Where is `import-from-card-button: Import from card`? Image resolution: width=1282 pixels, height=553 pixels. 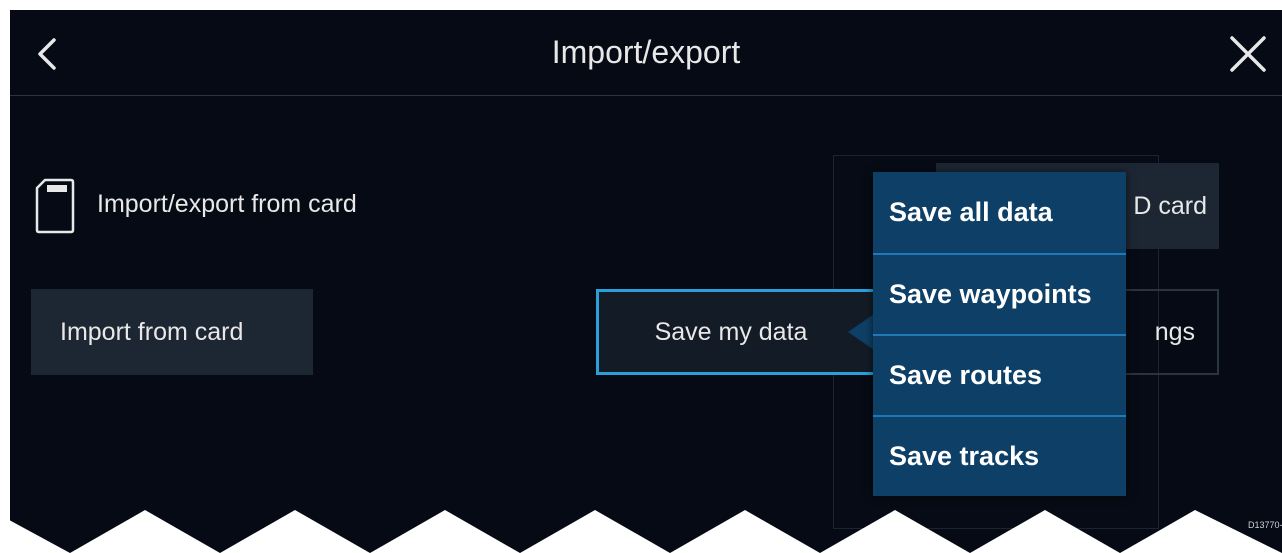 import-from-card-button: Import from card is located at coordinates (172, 332).